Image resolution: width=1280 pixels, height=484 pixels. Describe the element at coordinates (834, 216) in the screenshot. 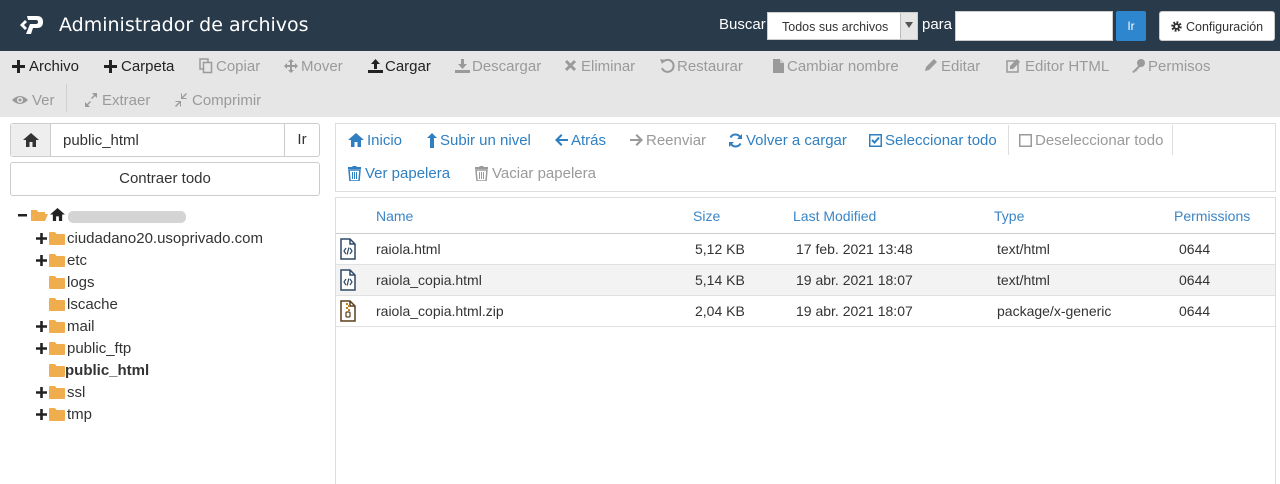

I see `column-header-last-modified: Last Modified` at that location.